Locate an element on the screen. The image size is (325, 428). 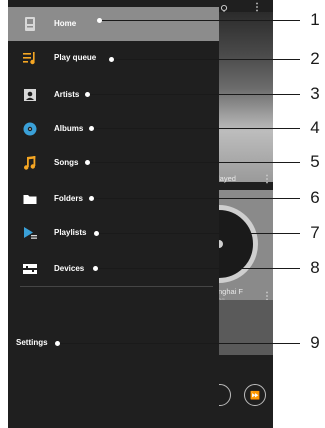
folders-icon is located at coordinates (30, 199).